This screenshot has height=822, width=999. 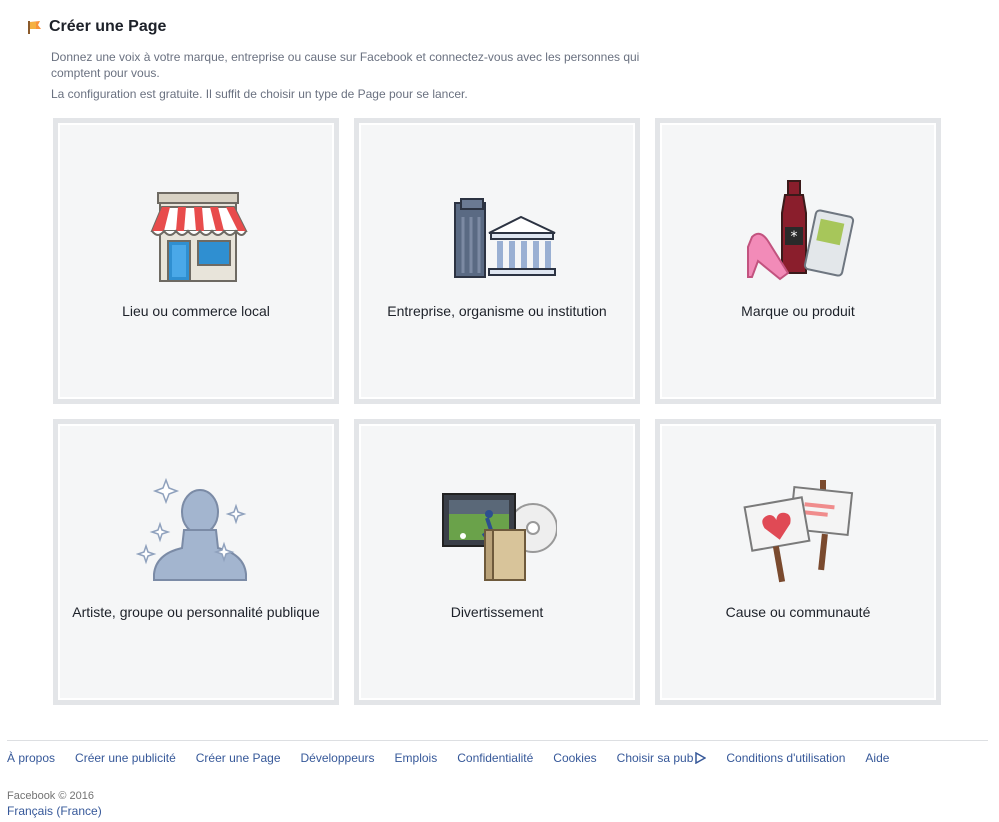 What do you see at coordinates (416, 758) in the screenshot?
I see `footer-link-careers: Emplois` at bounding box center [416, 758].